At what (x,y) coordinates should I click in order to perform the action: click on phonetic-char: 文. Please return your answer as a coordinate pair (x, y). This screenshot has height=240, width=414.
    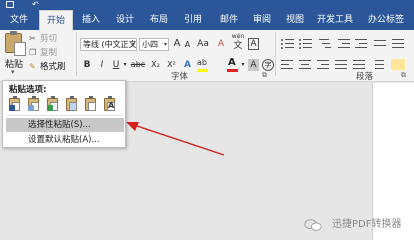
    Looking at the image, I should click on (238, 46).